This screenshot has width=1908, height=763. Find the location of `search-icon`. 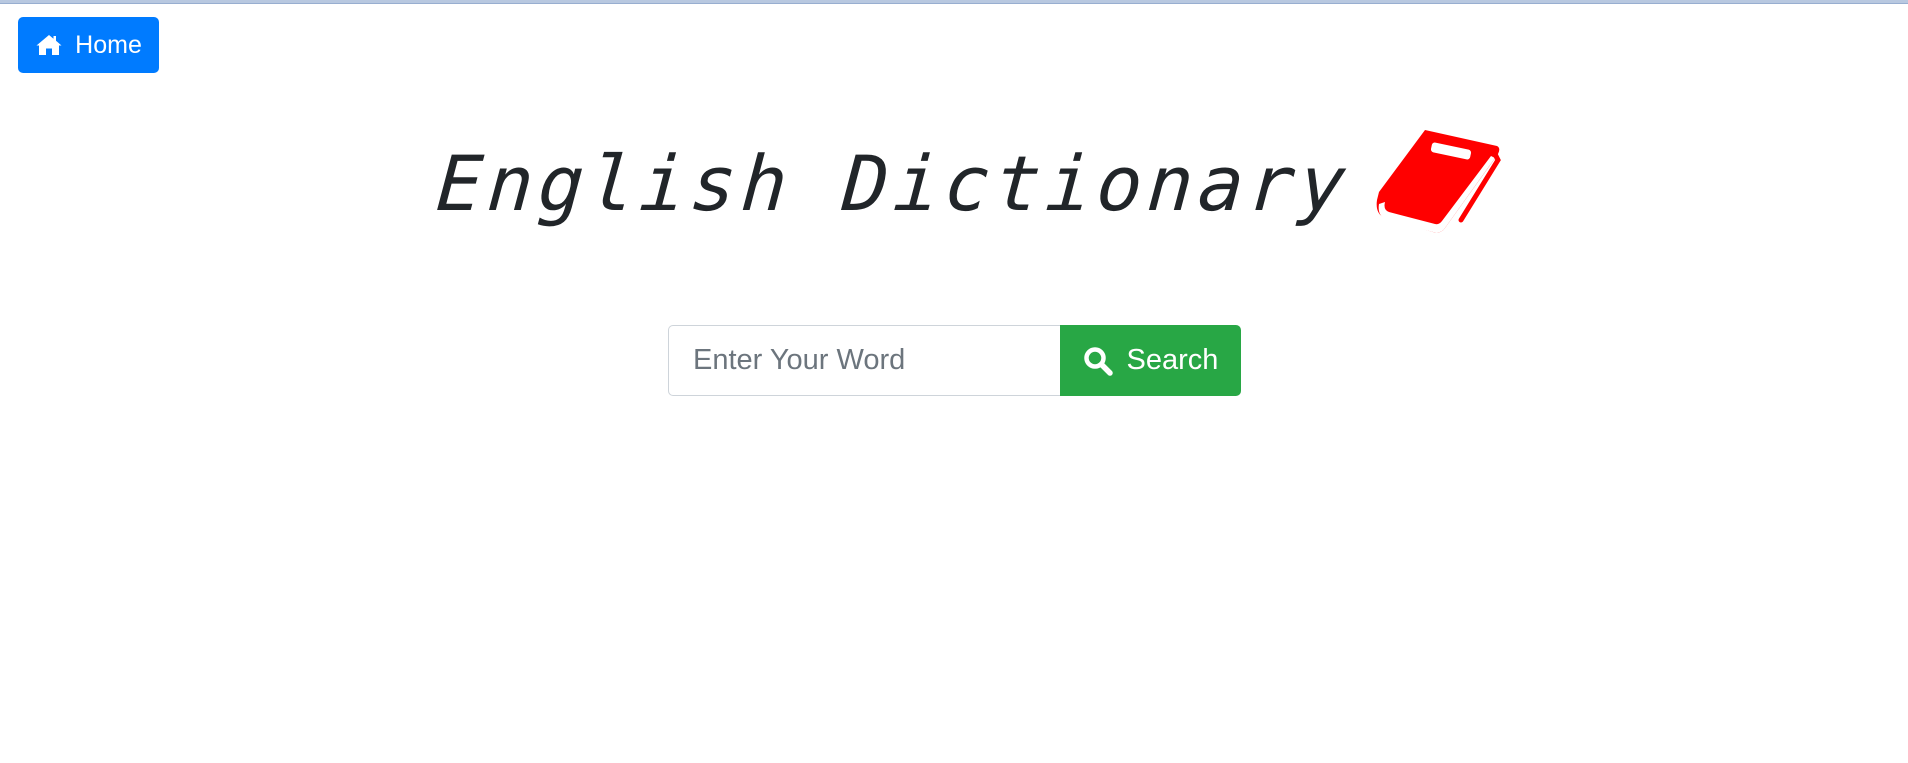

search-icon is located at coordinates (1098, 361).